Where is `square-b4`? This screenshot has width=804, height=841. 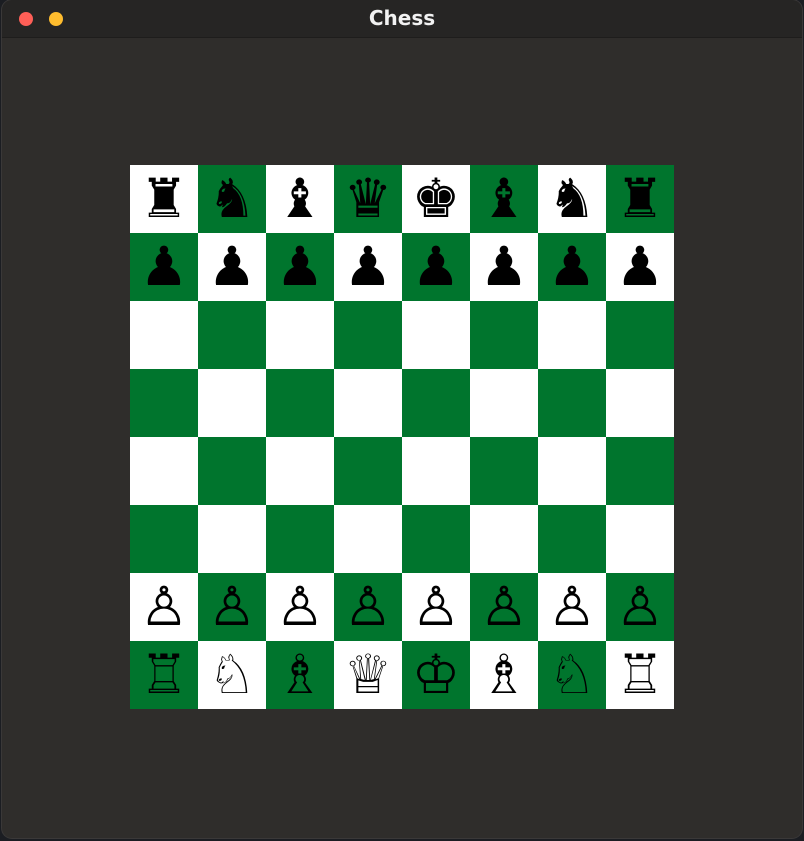
square-b4 is located at coordinates (232, 471).